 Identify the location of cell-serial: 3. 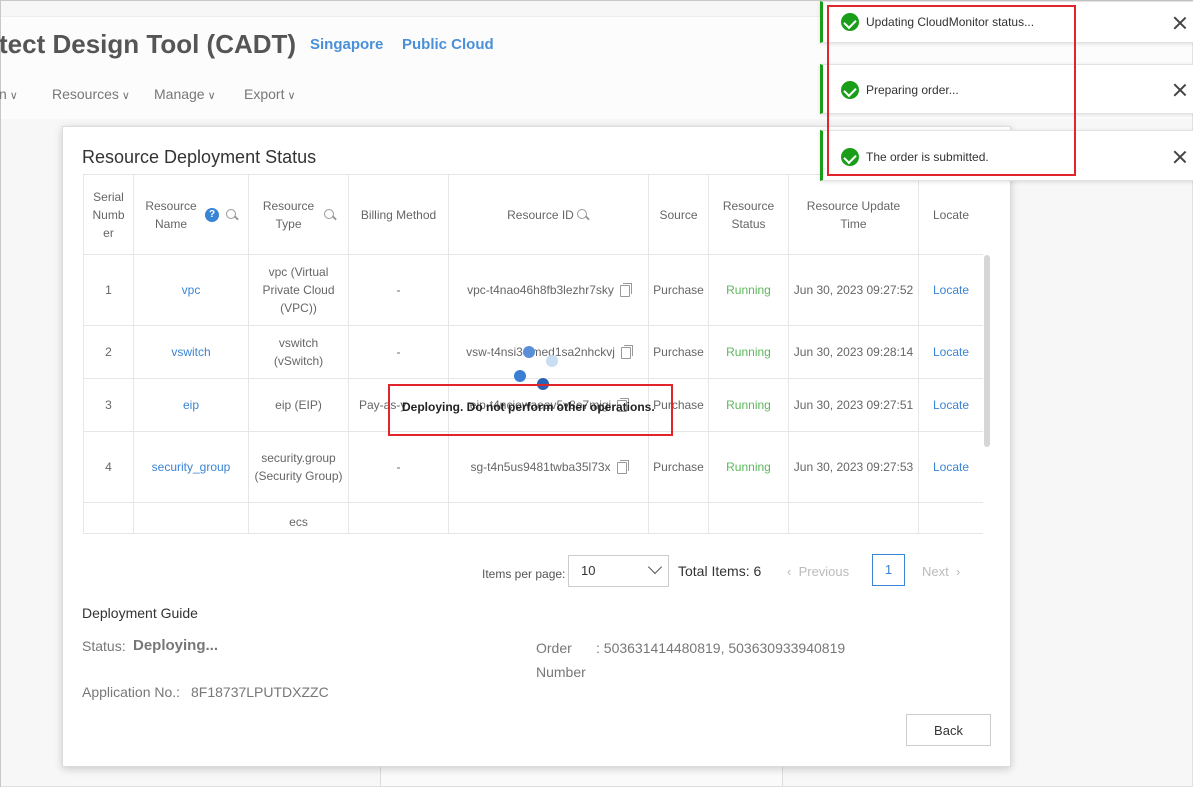
(108, 405).